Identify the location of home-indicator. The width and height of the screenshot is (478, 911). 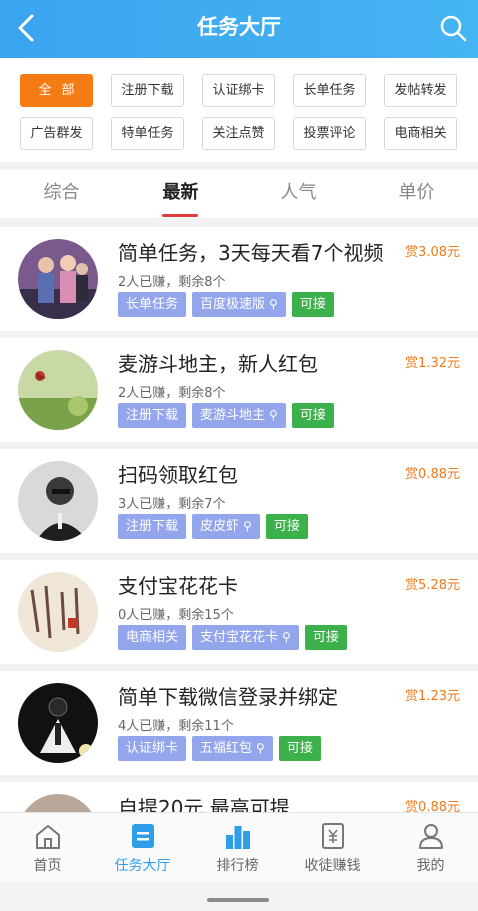
(238, 900).